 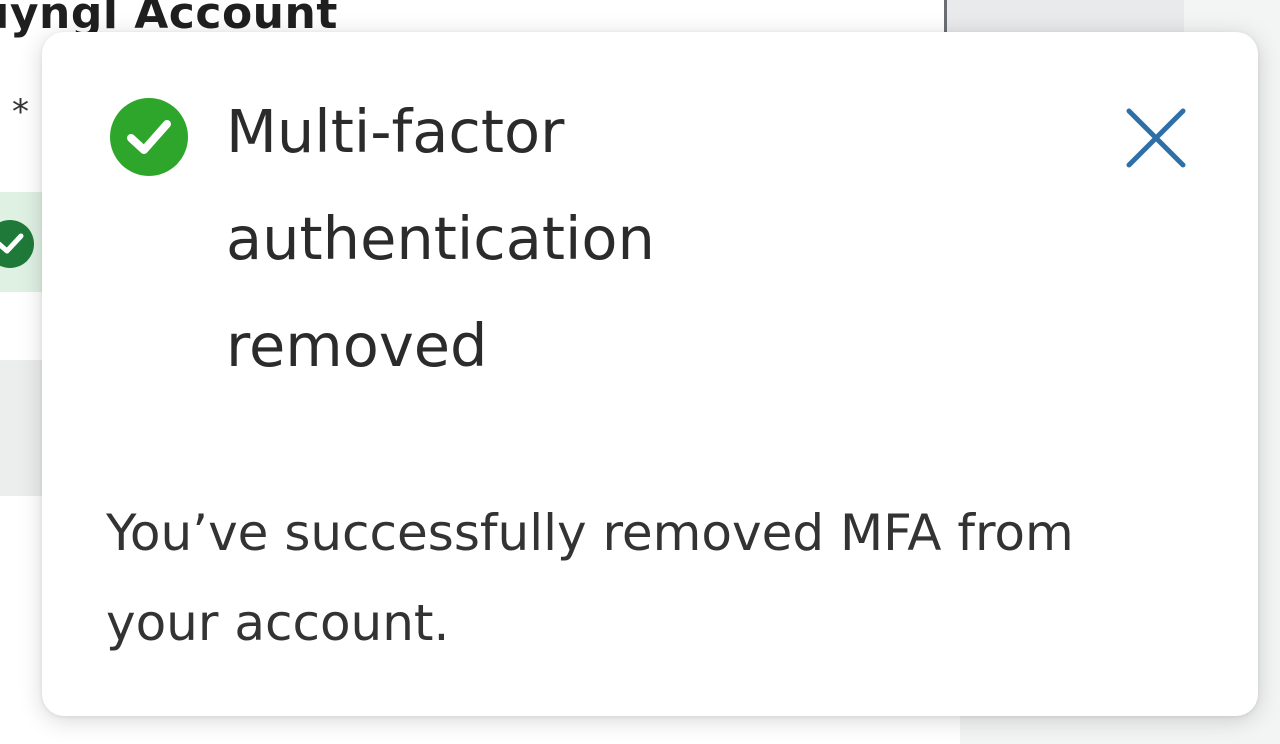 I want to click on check-circle-icon, so click(x=149, y=137).